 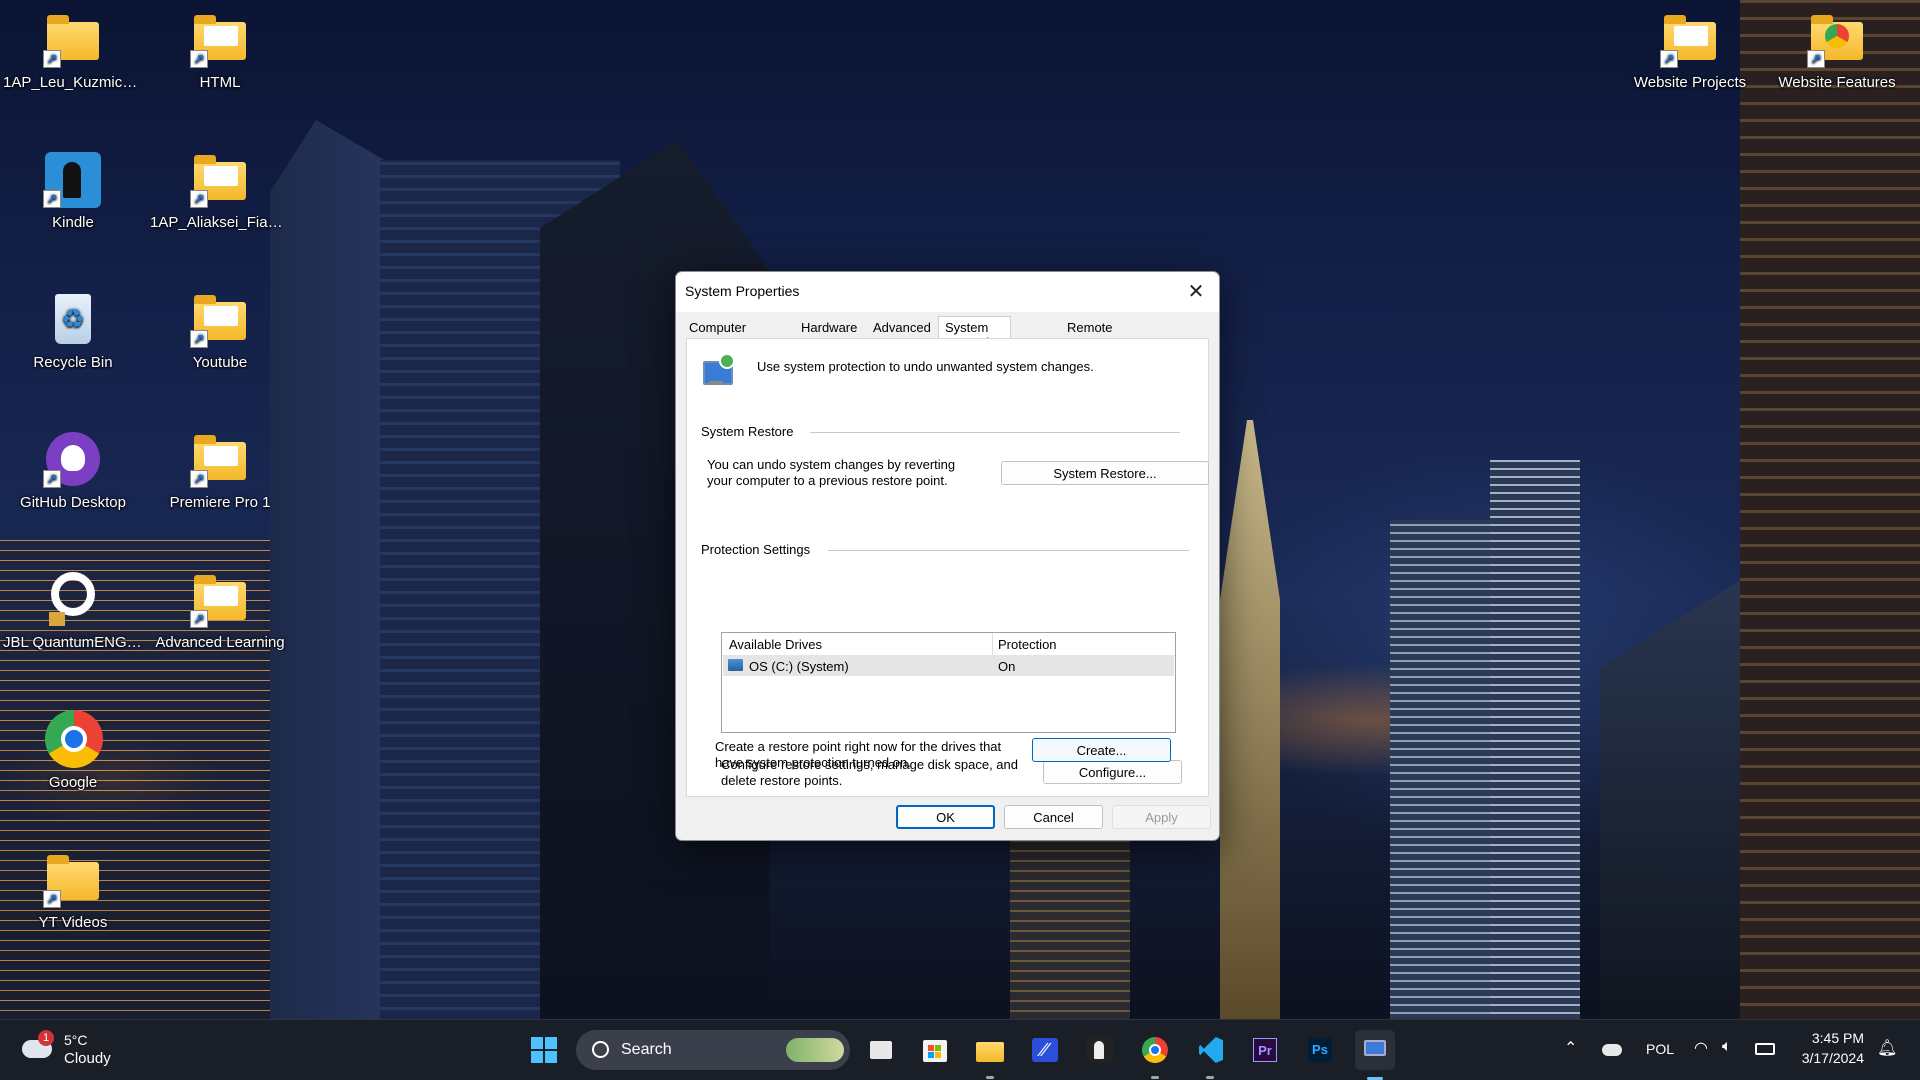 What do you see at coordinates (1837, 47) in the screenshot?
I see `desktop-icon-folder: ↗ Website Features` at bounding box center [1837, 47].